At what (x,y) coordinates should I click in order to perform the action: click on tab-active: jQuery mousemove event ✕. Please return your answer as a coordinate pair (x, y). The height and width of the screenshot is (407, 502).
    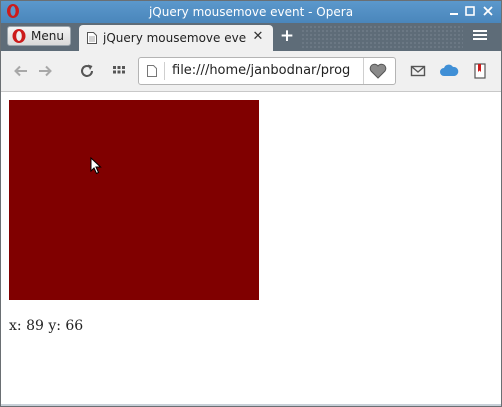
    Looking at the image, I should click on (176, 38).